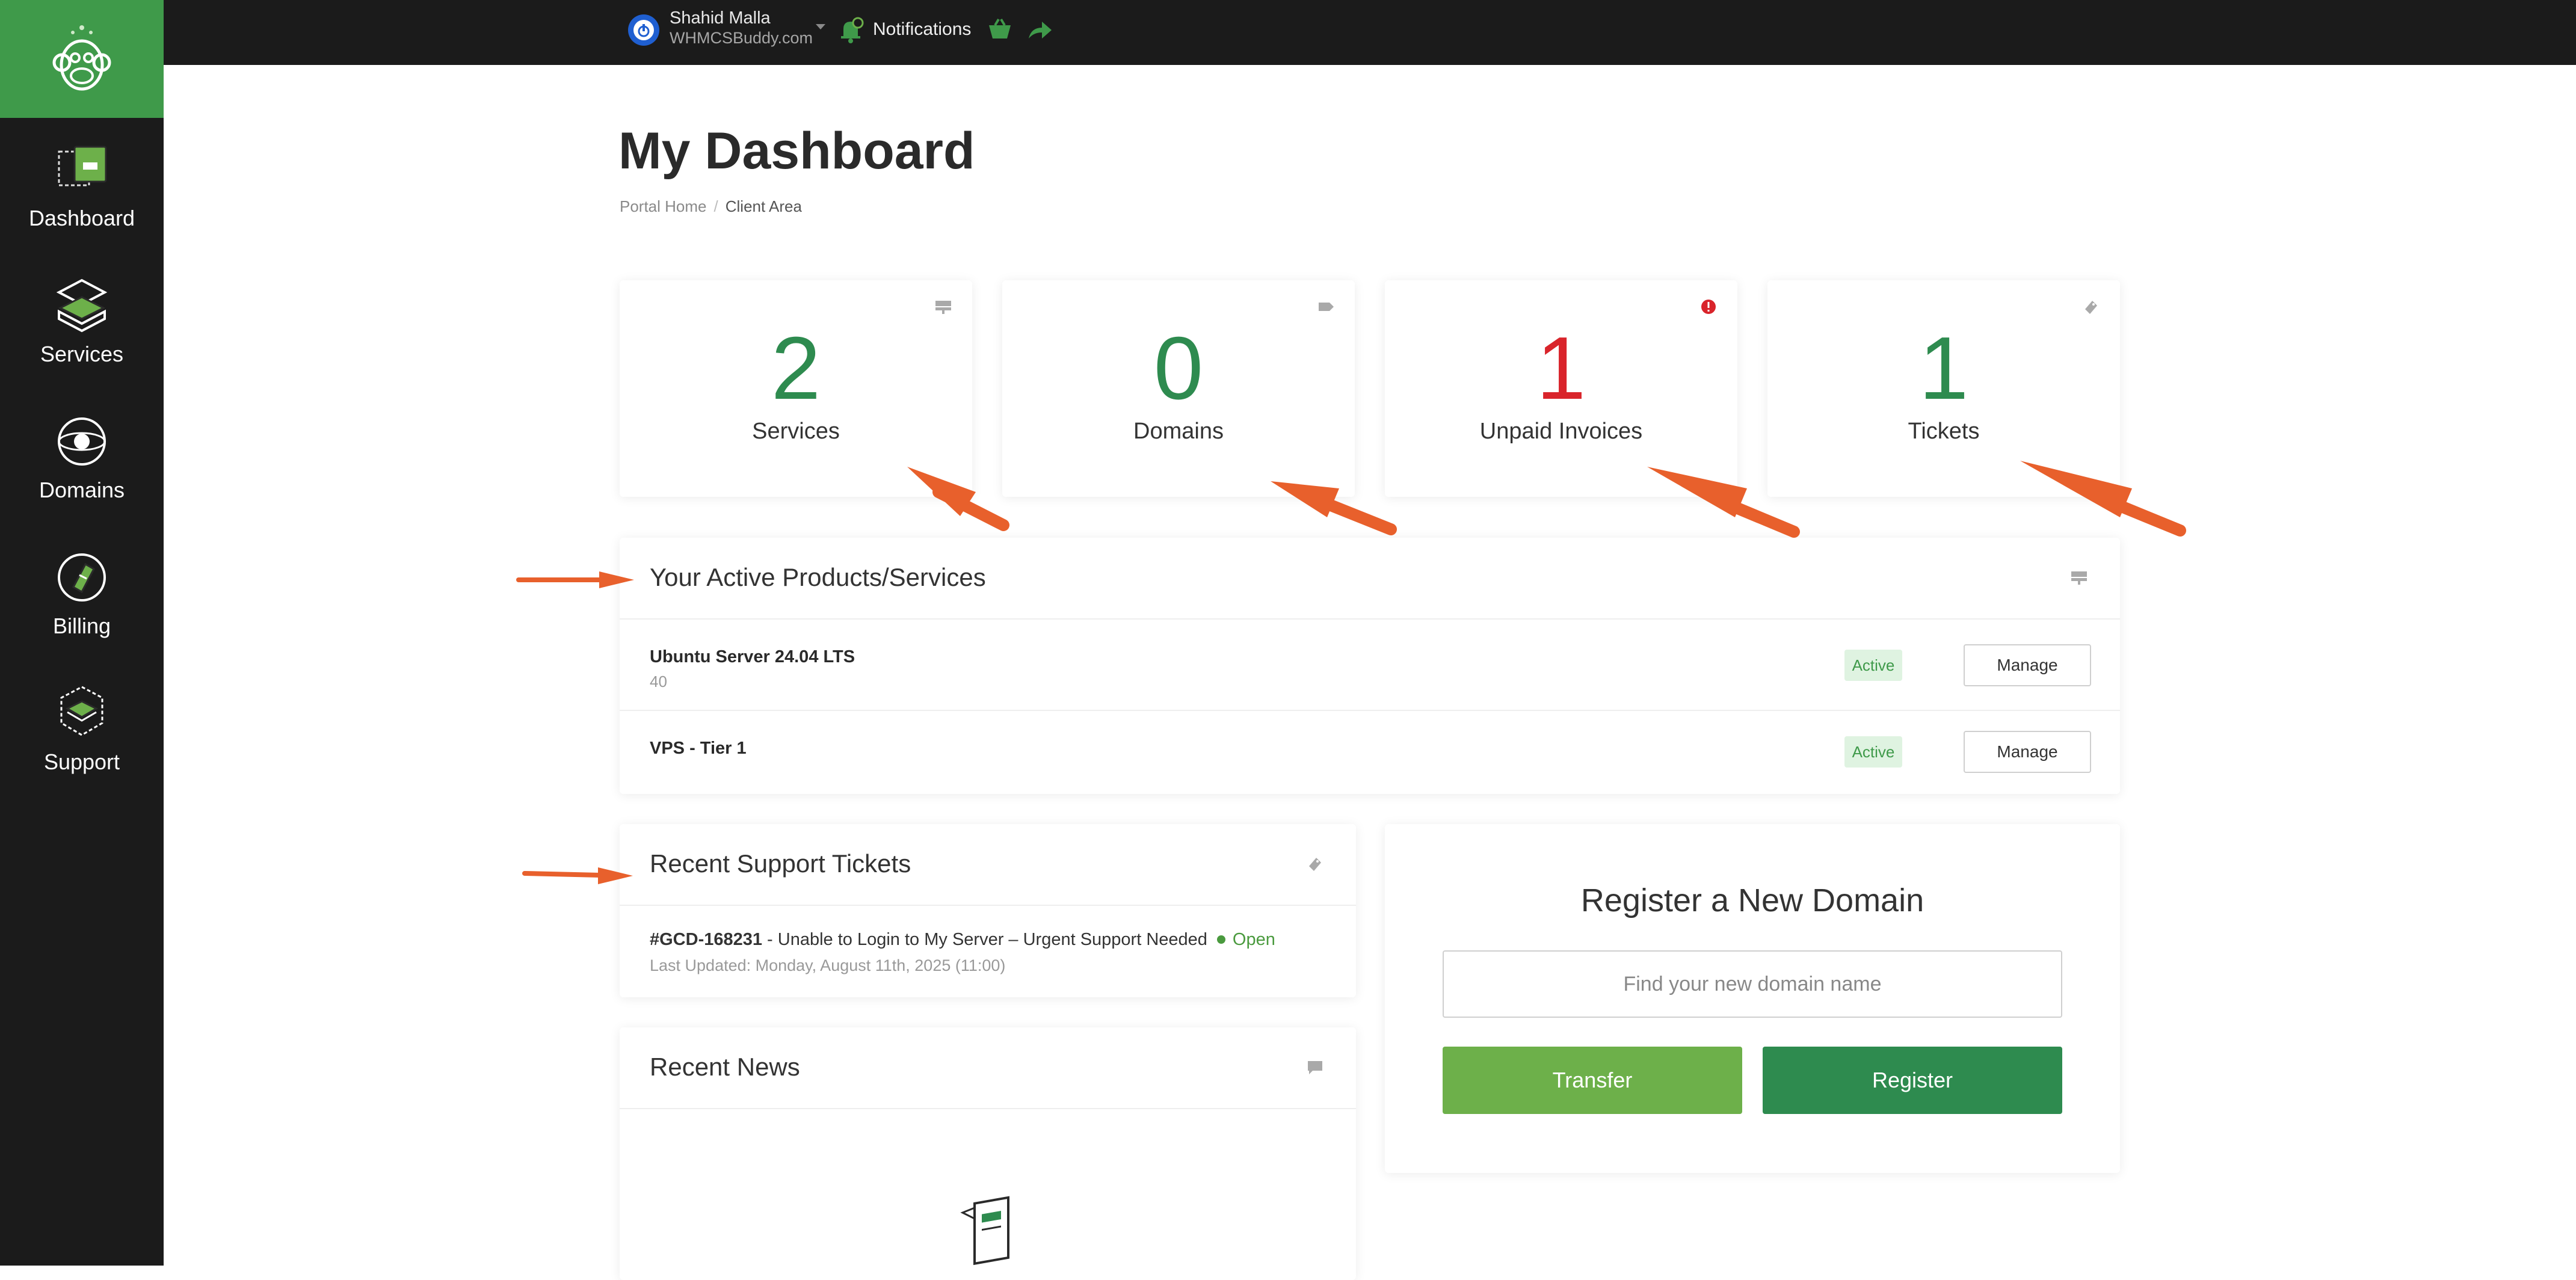 The image size is (2576, 1280). Describe the element at coordinates (643, 30) in the screenshot. I see `power-icon` at that location.